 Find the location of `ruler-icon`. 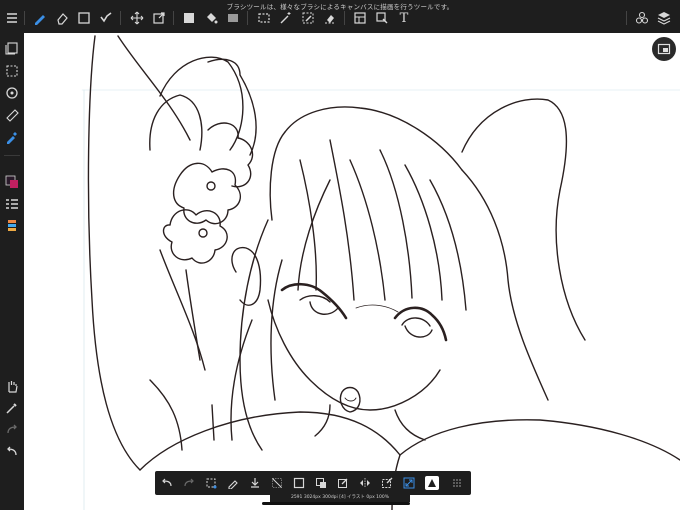

ruler-icon is located at coordinates (12, 115).